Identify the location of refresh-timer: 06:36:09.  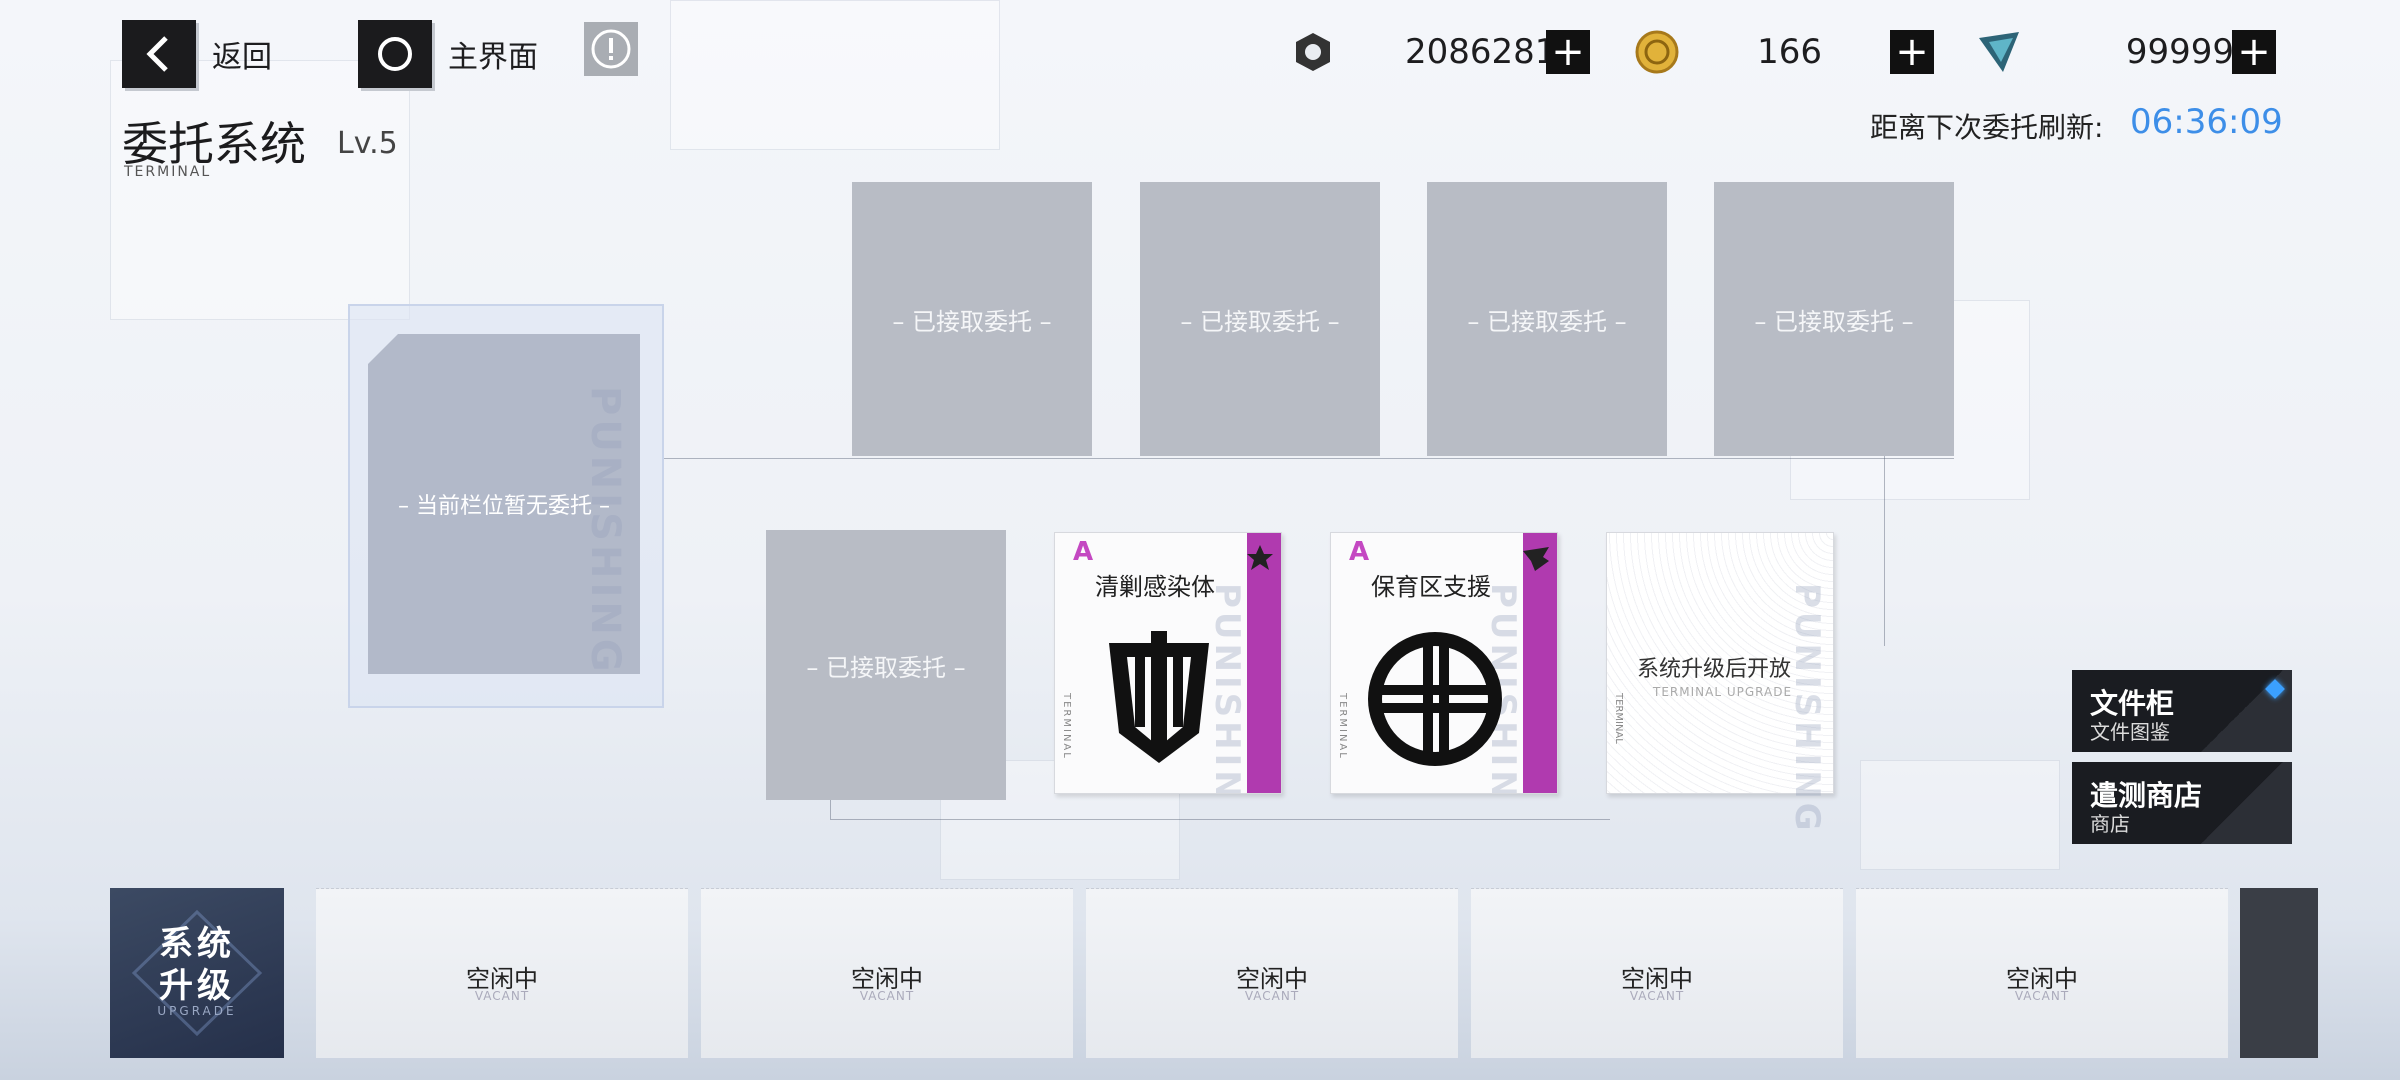
(2206, 122).